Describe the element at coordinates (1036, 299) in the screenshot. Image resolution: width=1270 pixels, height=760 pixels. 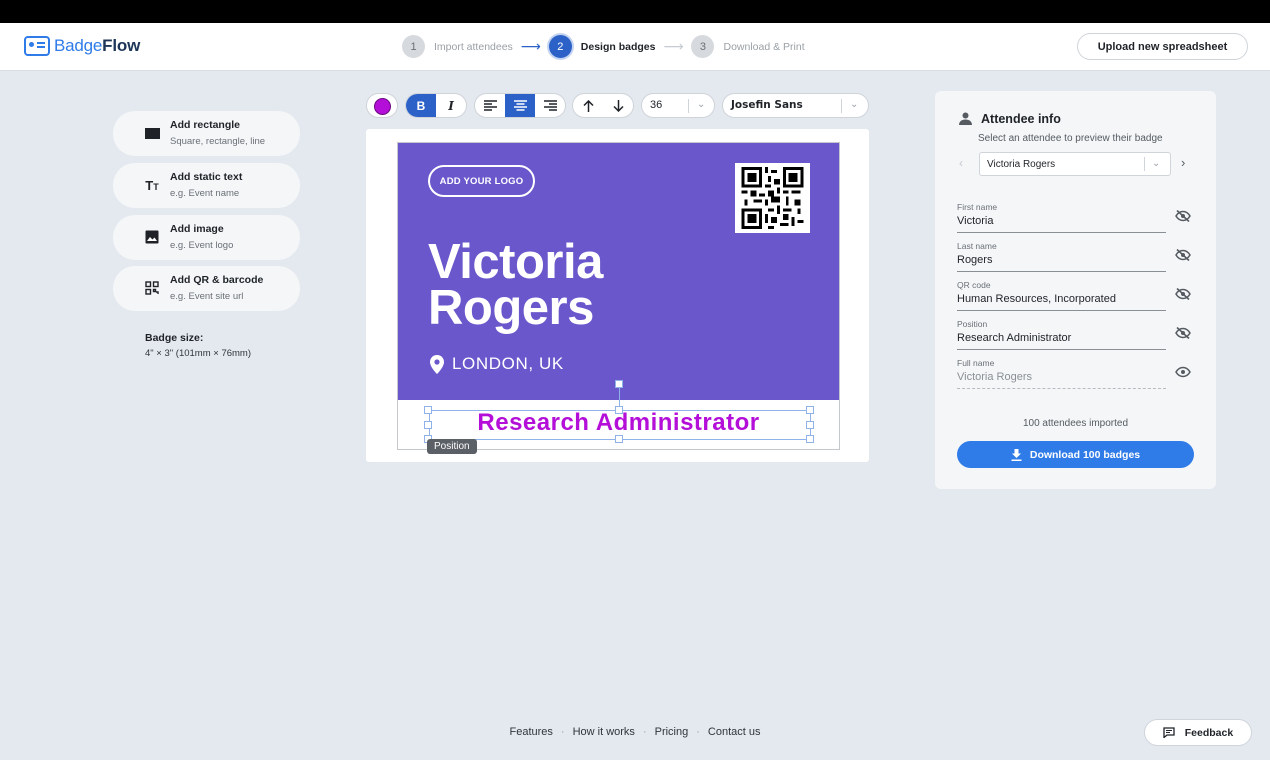
I see `field-value: Human Resources, Incorporated` at that location.